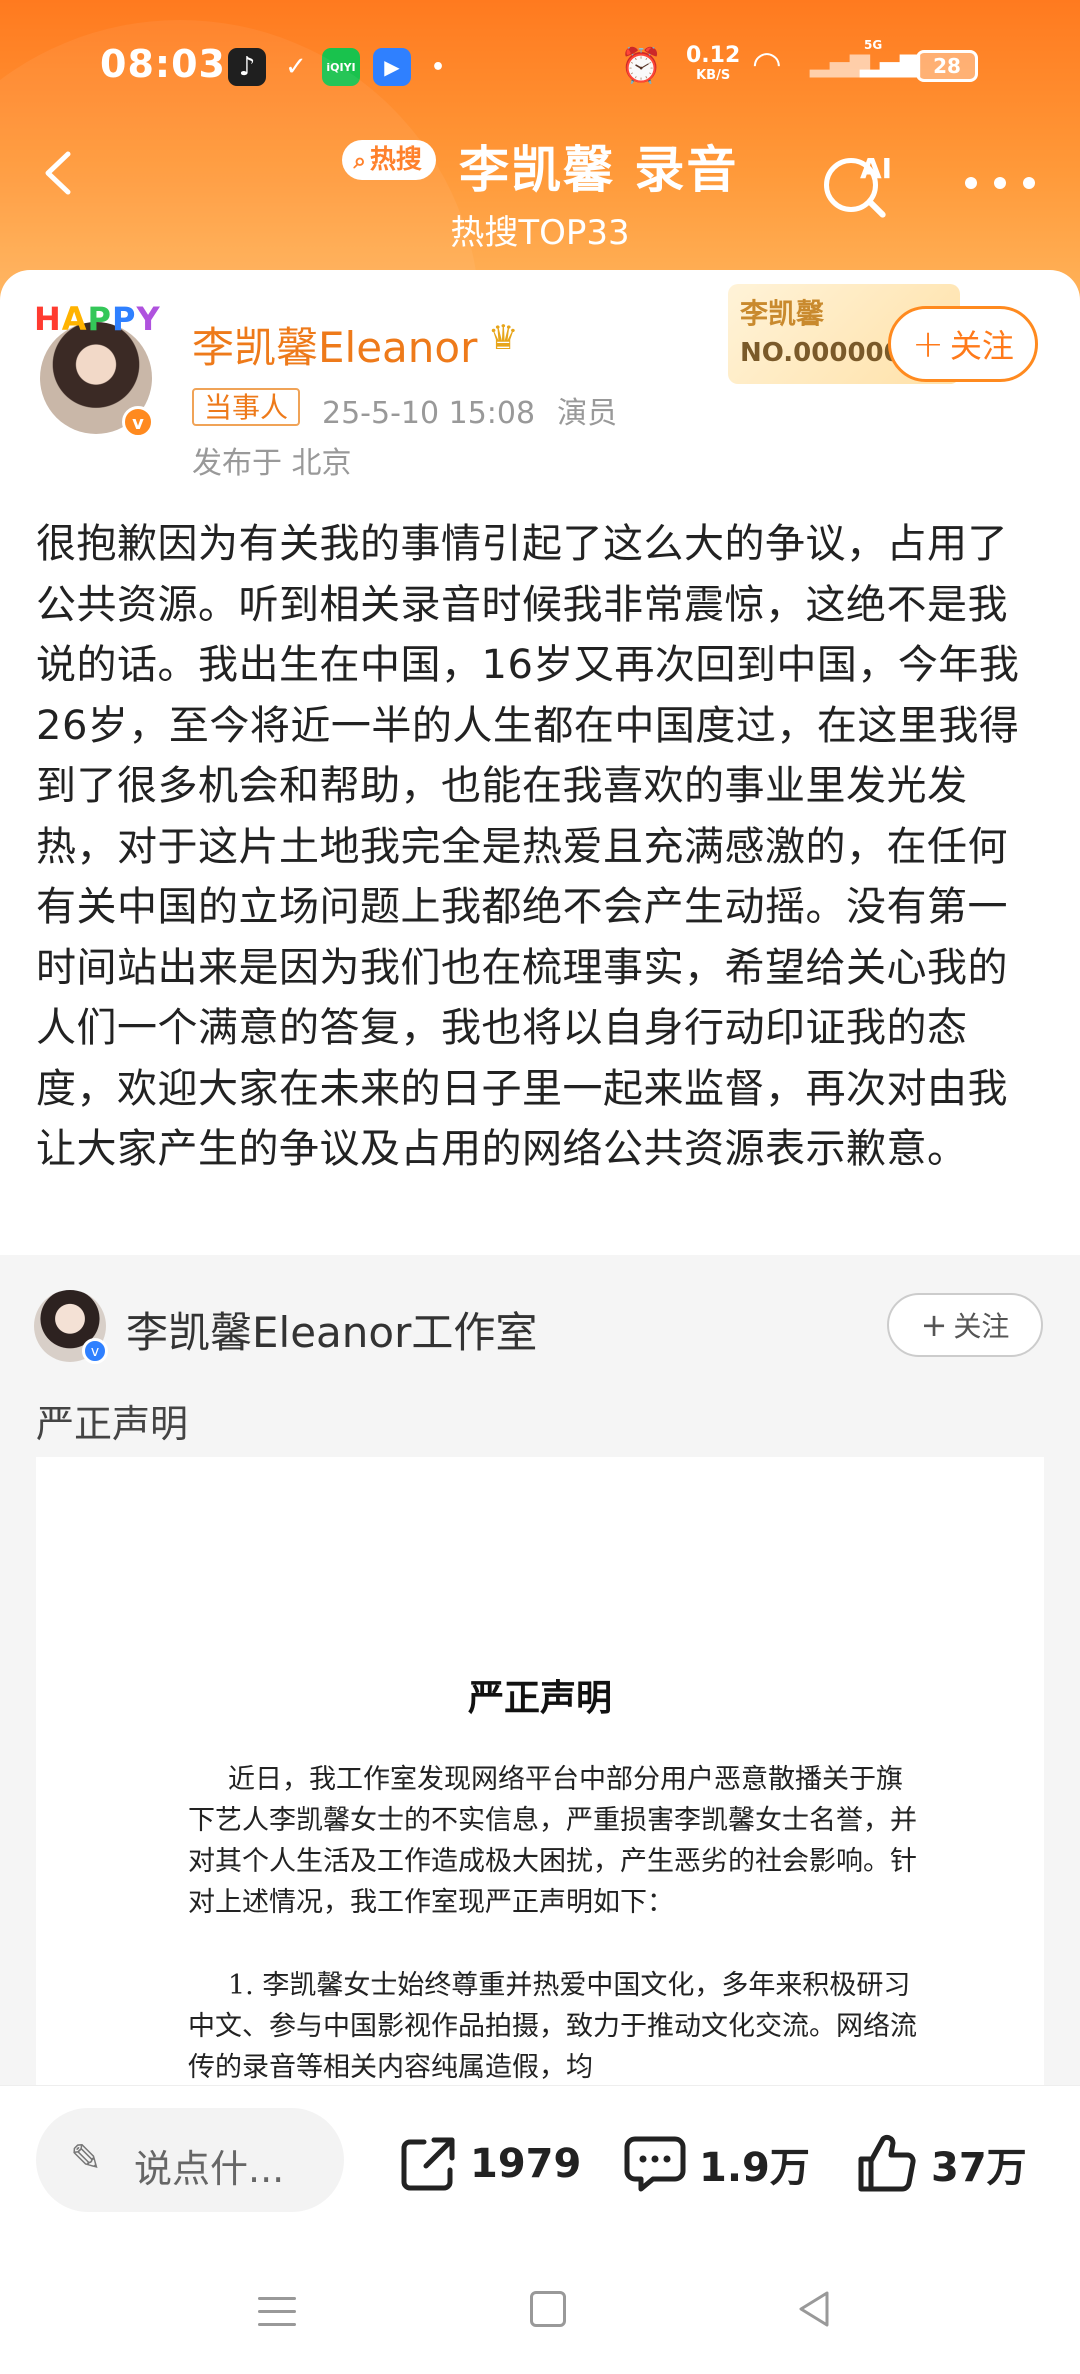 The height and width of the screenshot is (2374, 1080). What do you see at coordinates (272, 463) in the screenshot?
I see `post-location: 发布于 北京` at bounding box center [272, 463].